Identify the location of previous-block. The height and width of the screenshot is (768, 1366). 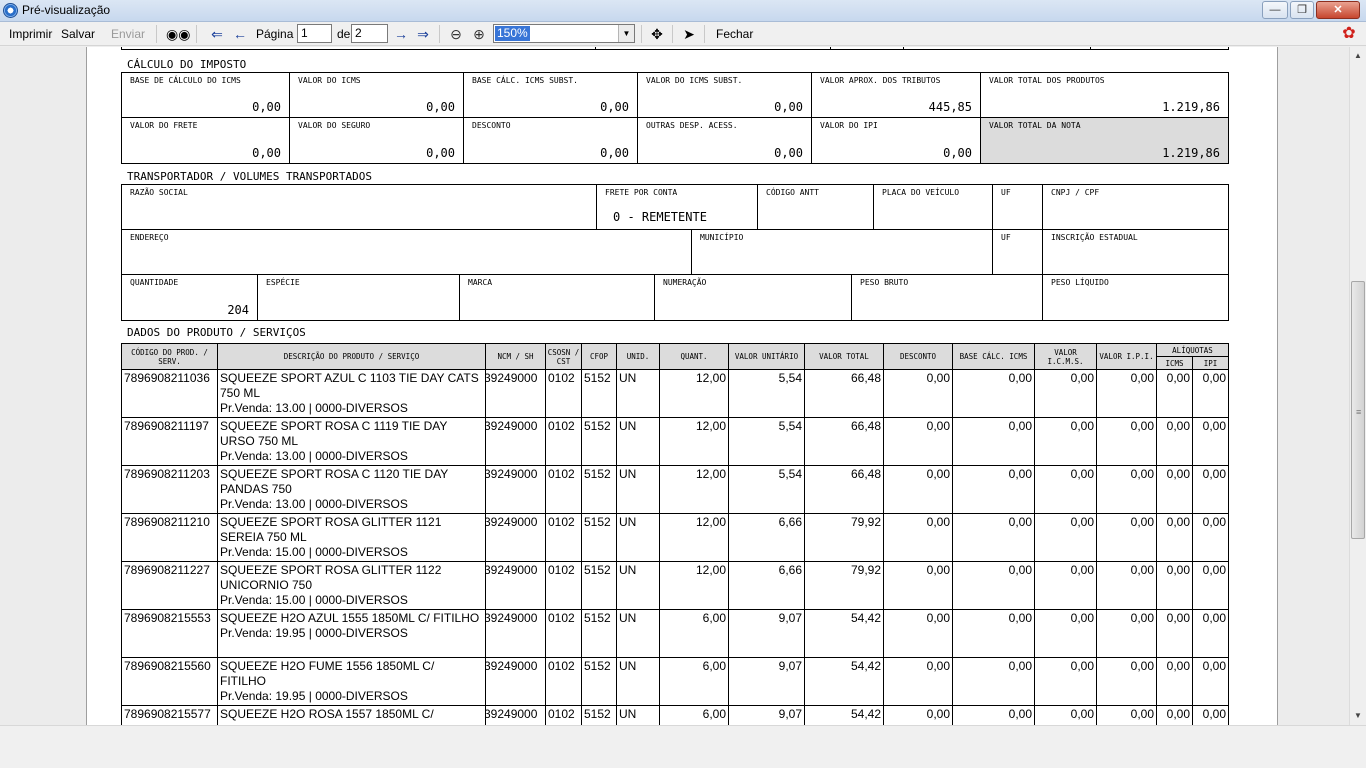
(675, 48).